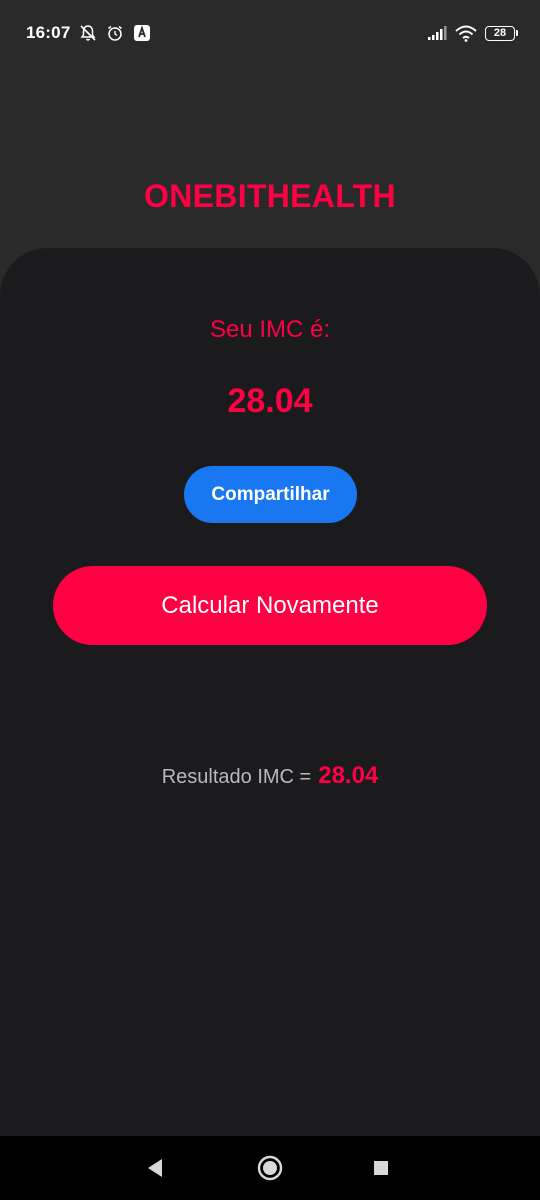 This screenshot has width=540, height=1200. I want to click on status-left: 16:07, so click(88, 33).